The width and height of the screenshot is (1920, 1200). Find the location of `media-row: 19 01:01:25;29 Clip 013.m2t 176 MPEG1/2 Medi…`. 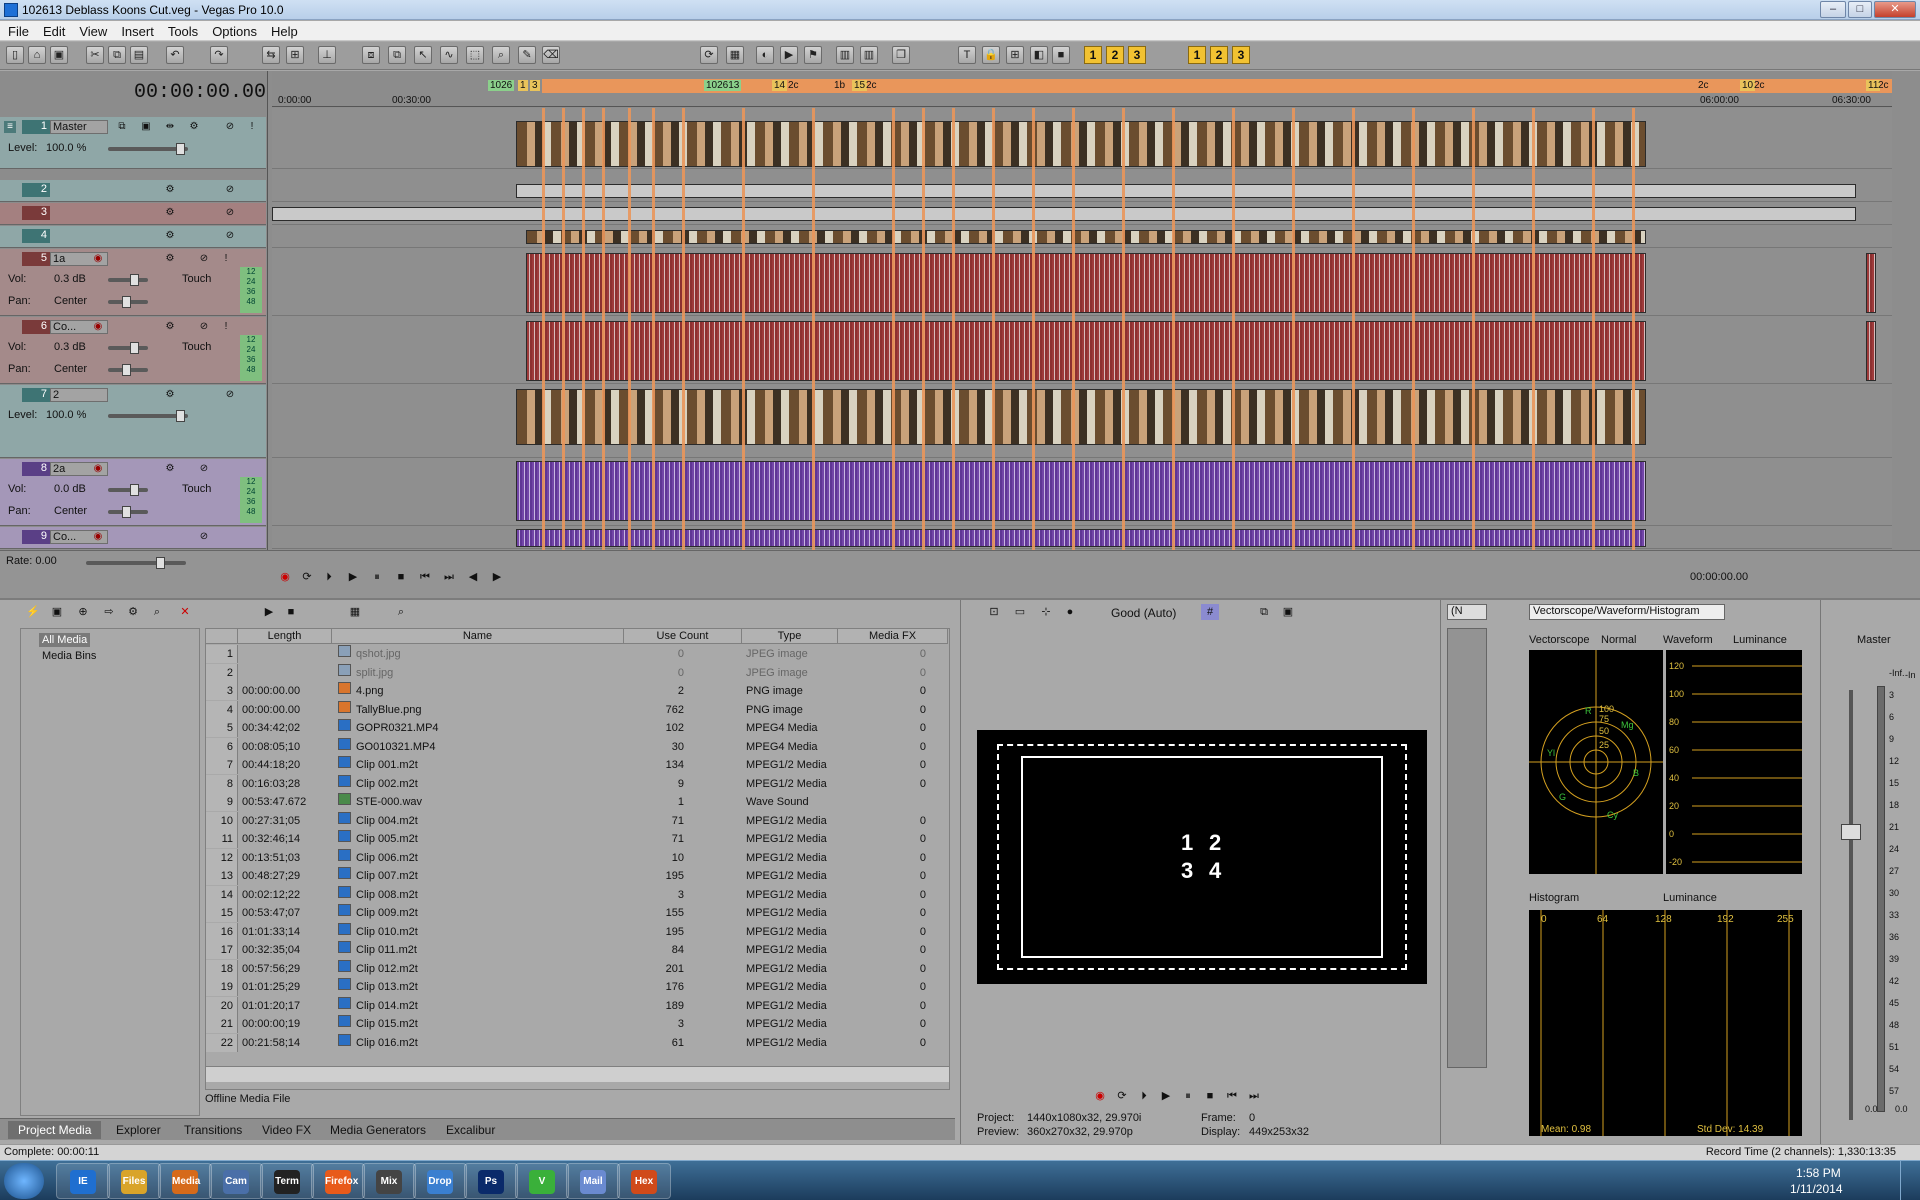

media-row: 19 01:01:25;29 Clip 013.m2t 176 MPEG1/2 Medi… is located at coordinates (577, 987).